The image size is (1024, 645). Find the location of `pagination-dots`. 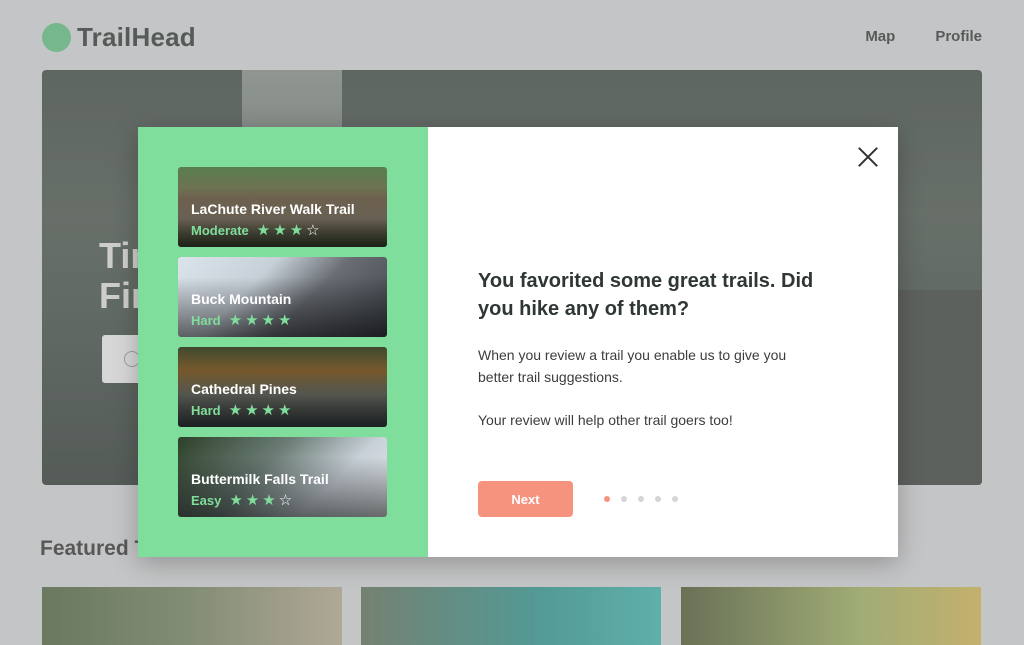

pagination-dots is located at coordinates (641, 499).